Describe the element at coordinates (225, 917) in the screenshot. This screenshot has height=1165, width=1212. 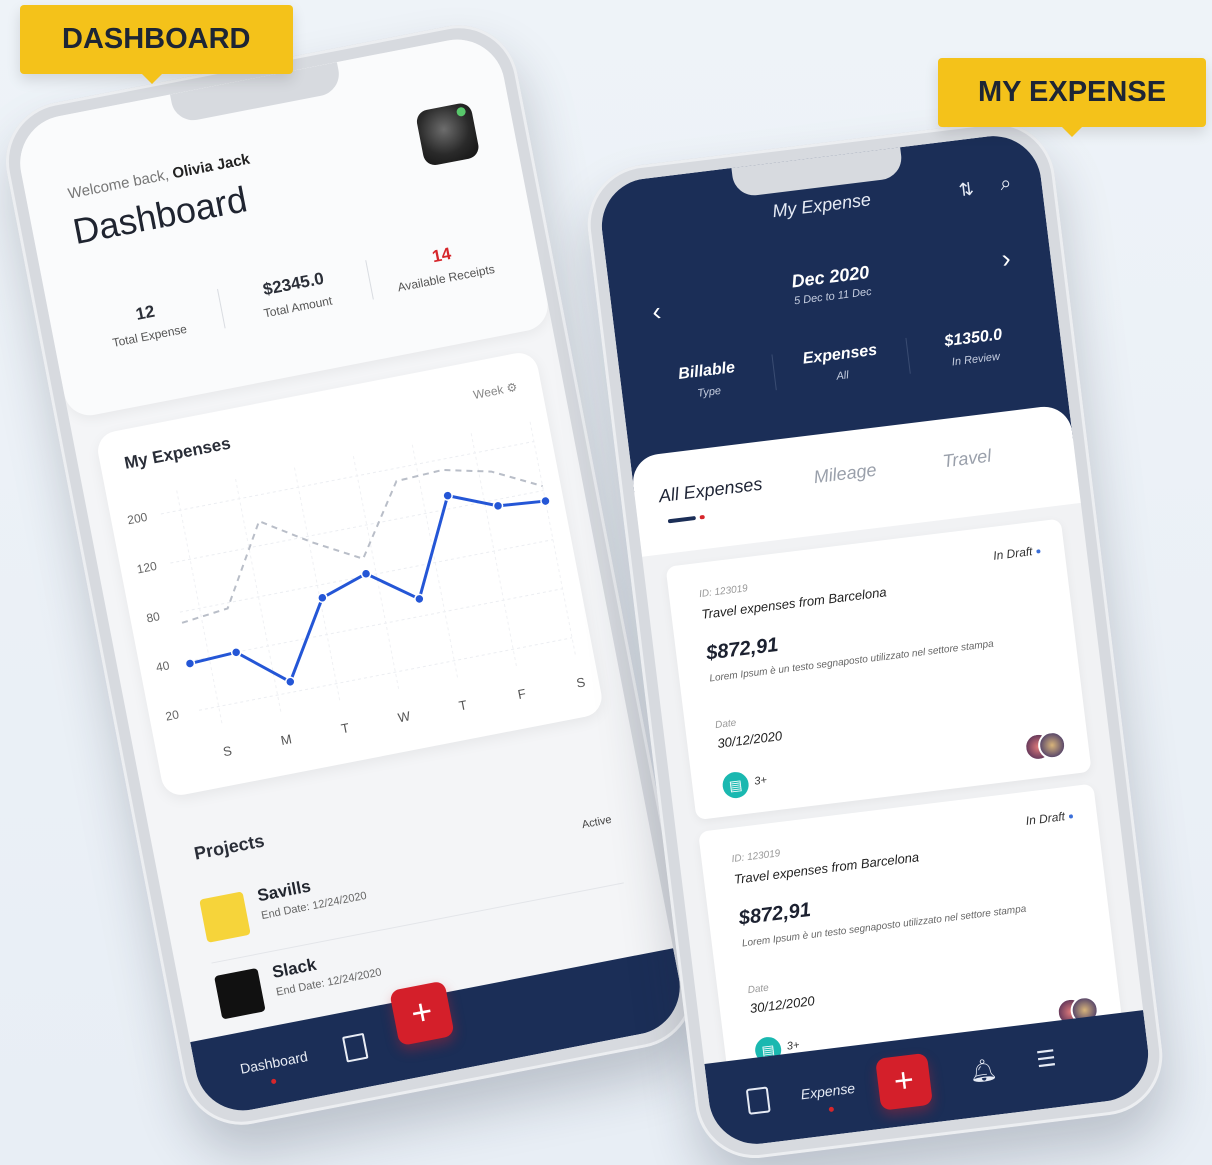
I see `savills-logo` at that location.